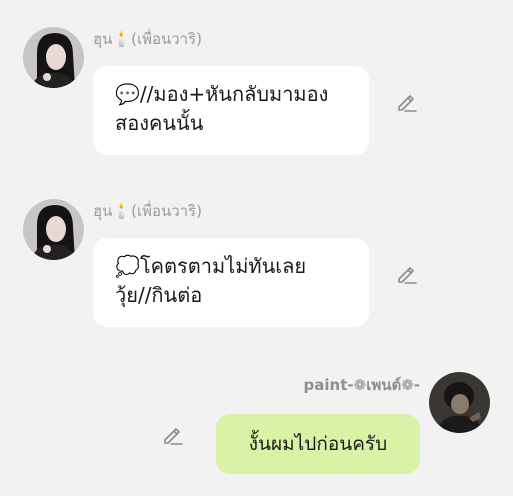 The image size is (513, 496). Describe the element at coordinates (318, 444) in the screenshot. I see `message-bubble: งั้นผมไปก่อนครับ` at that location.